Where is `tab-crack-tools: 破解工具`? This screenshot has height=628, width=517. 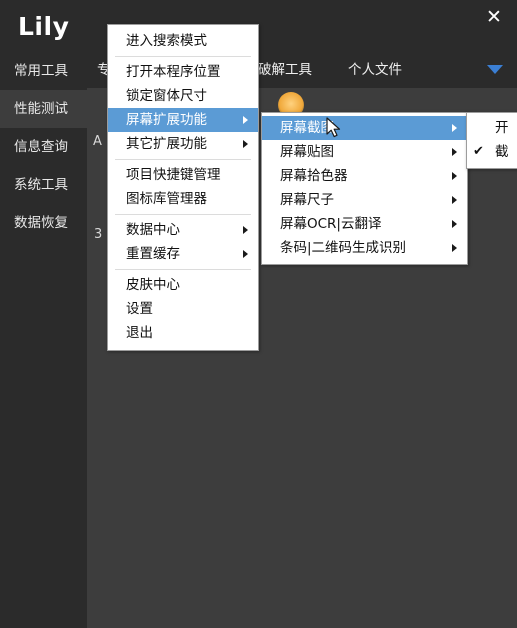 tab-crack-tools: 破解工具 is located at coordinates (285, 70).